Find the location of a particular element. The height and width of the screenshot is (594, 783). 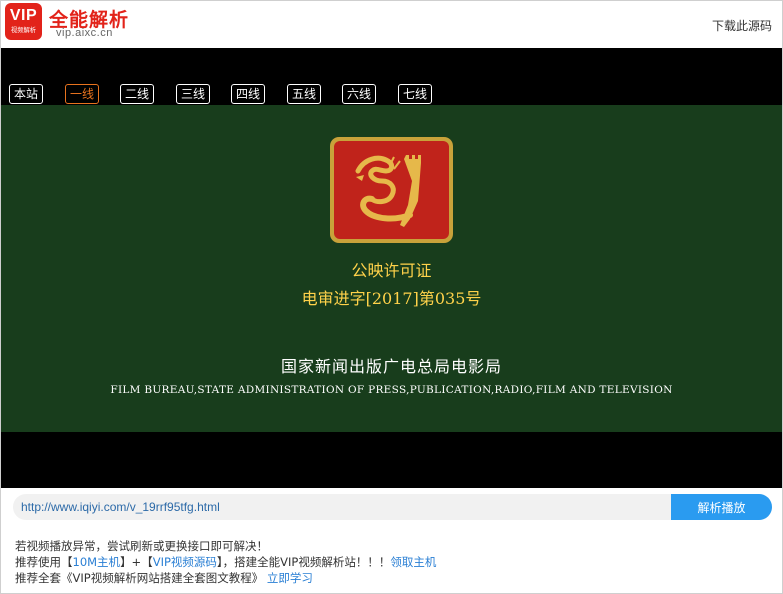

line-tab-4: 四线 is located at coordinates (248, 94).